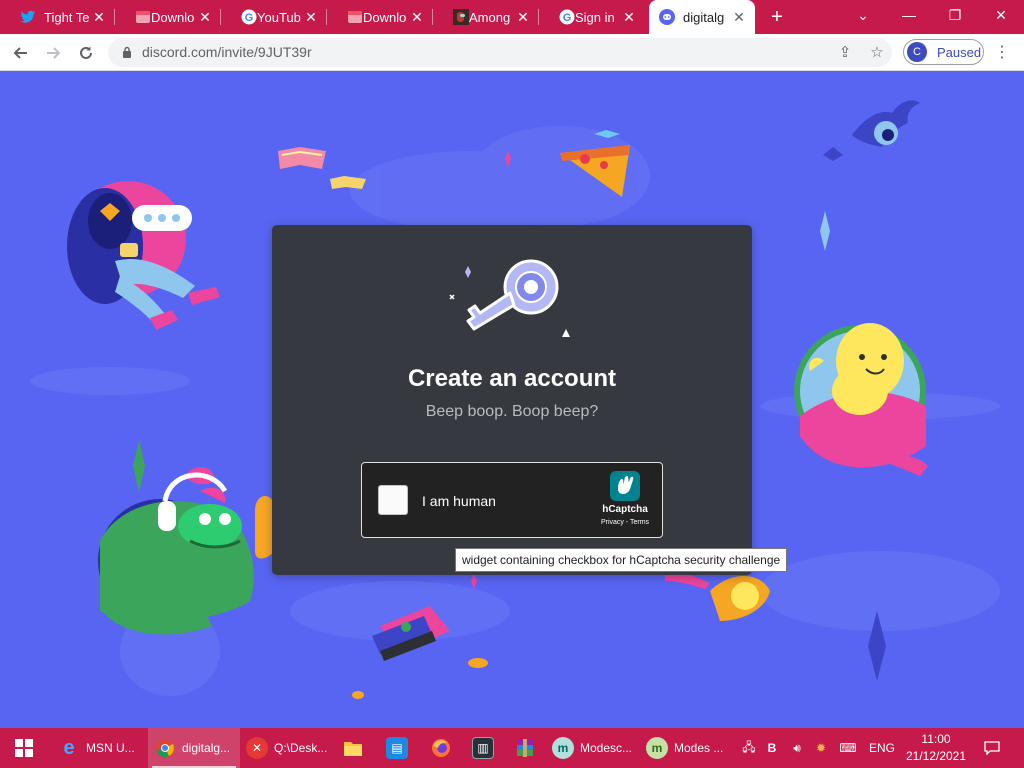  I want to click on file-explorer-icon, so click(353, 748).